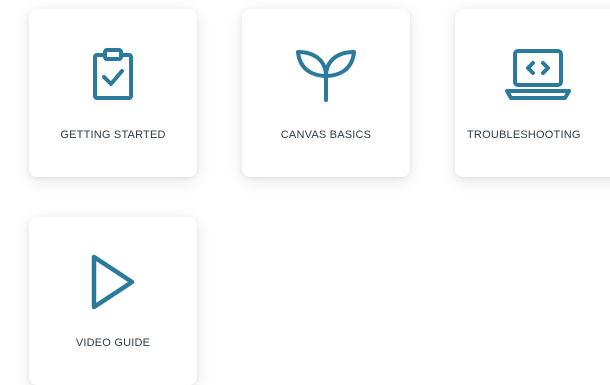  I want to click on clipboard-check-icon, so click(113, 74).